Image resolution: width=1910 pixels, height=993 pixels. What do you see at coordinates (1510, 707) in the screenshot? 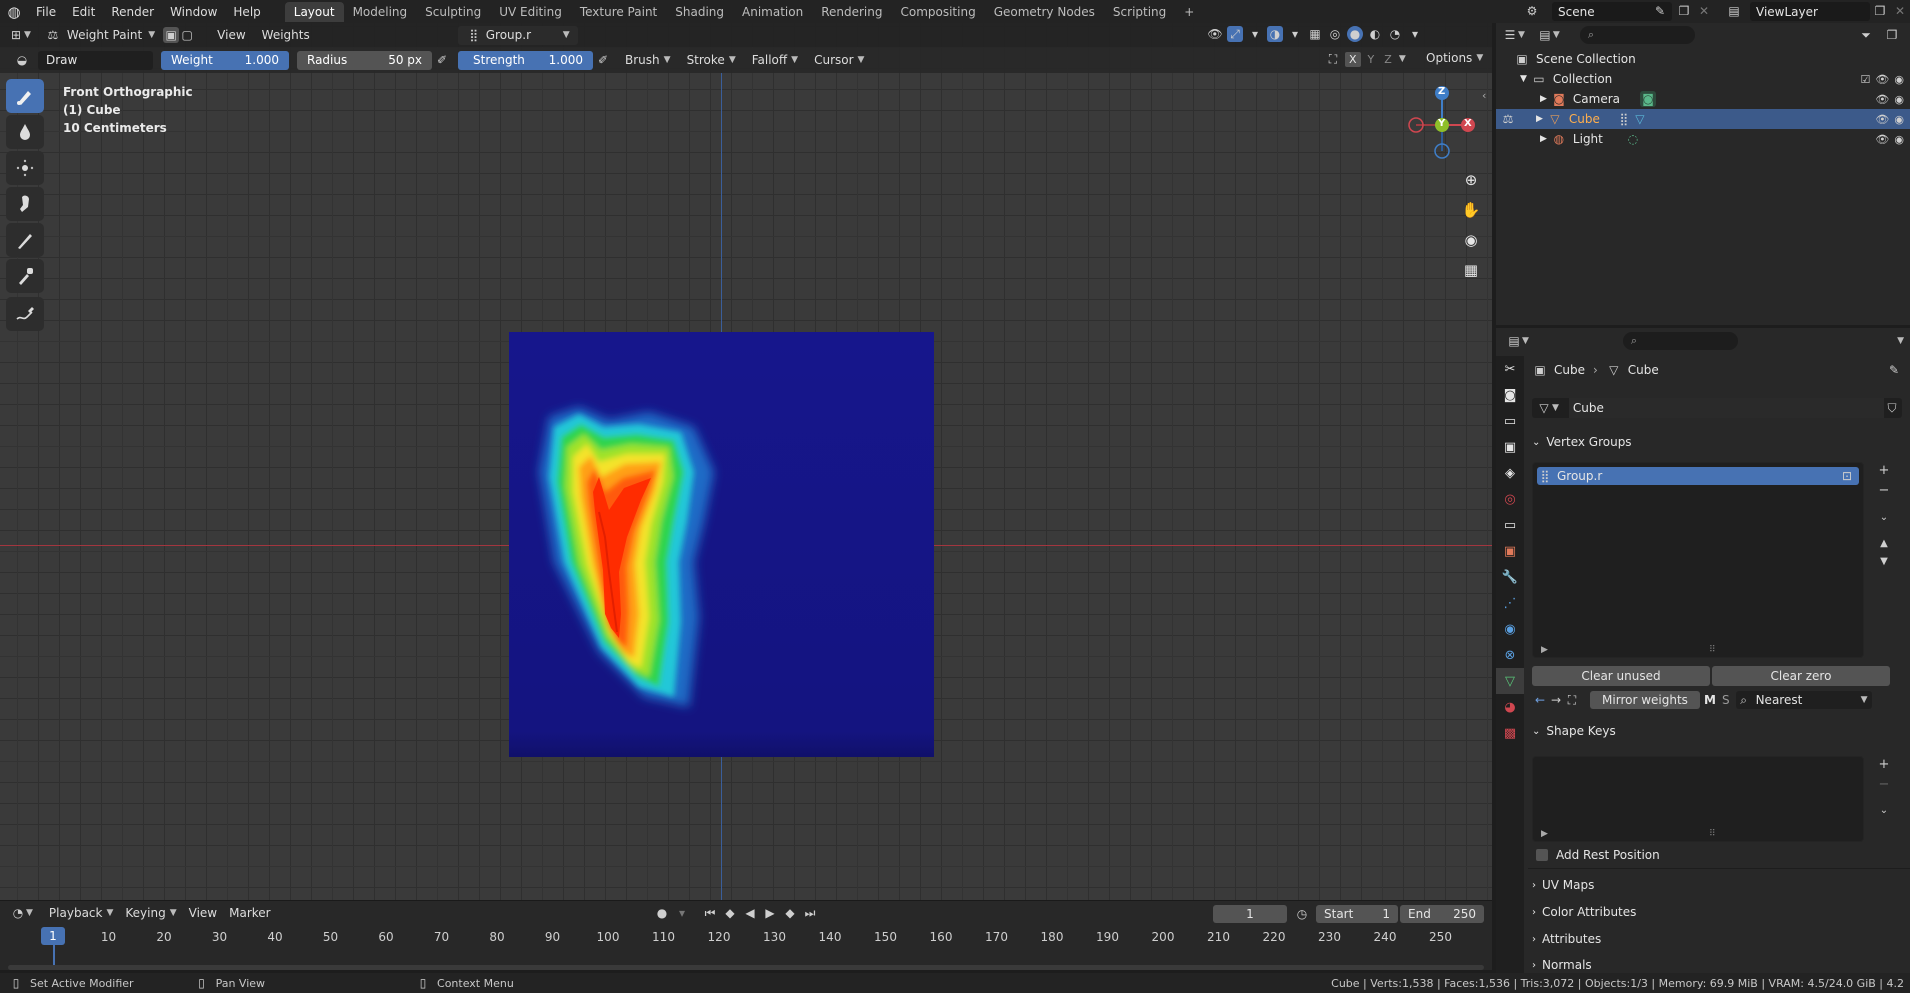
I see `tab-material: ◕` at bounding box center [1510, 707].